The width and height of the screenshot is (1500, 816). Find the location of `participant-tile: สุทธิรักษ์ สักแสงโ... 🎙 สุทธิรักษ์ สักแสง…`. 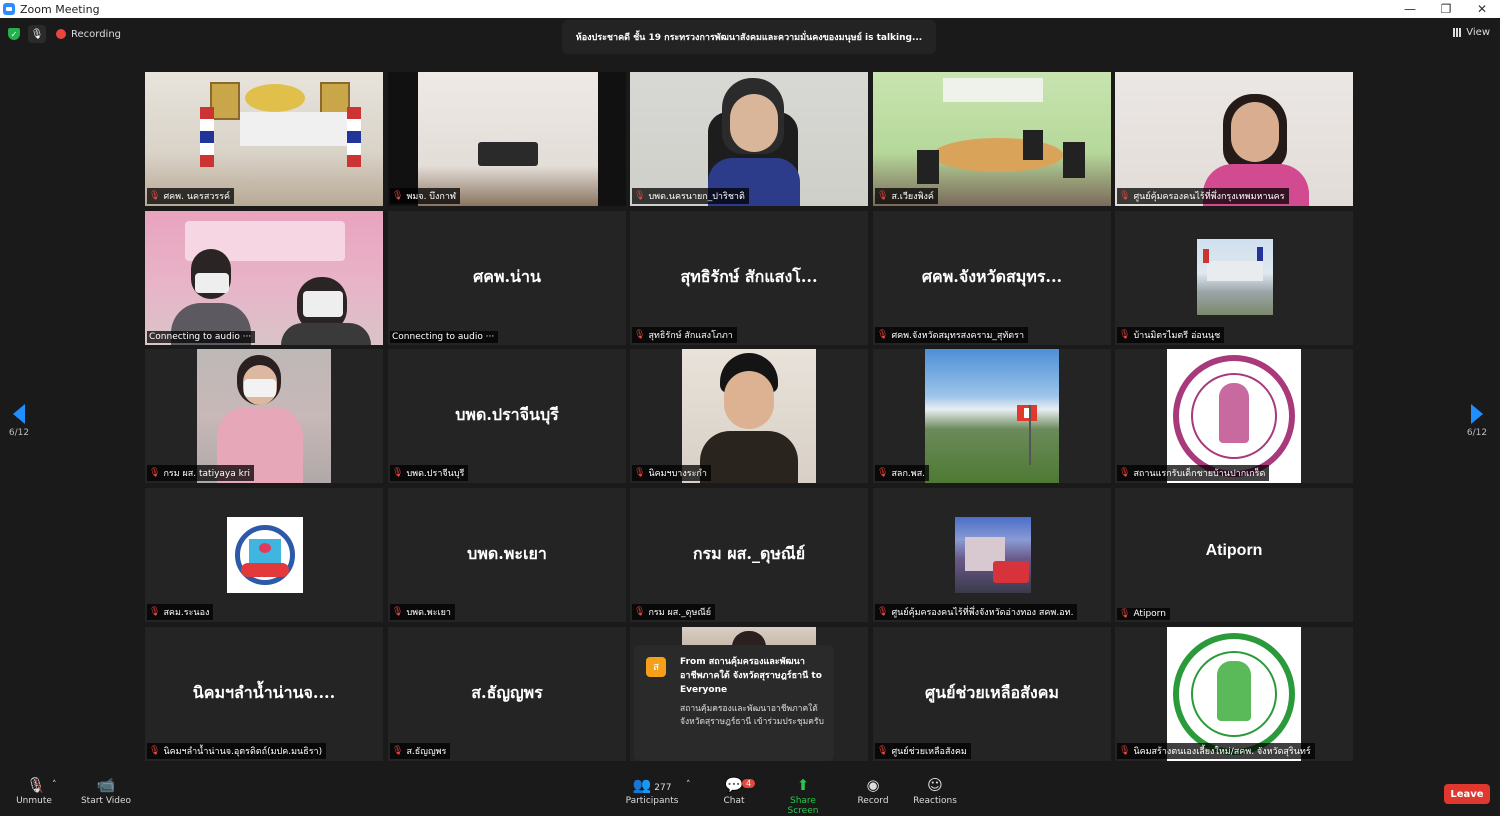

participant-tile: สุทธิรักษ์ สักแสงโ... 🎙 สุทธิรักษ์ สักแสง… is located at coordinates (749, 278).